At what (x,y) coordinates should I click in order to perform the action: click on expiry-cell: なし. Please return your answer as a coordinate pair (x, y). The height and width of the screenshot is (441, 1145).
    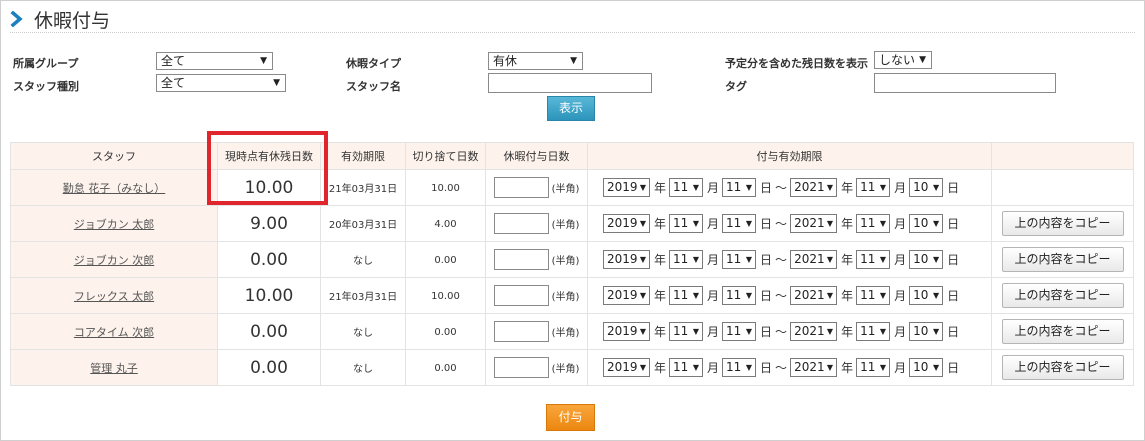
    Looking at the image, I should click on (363, 259).